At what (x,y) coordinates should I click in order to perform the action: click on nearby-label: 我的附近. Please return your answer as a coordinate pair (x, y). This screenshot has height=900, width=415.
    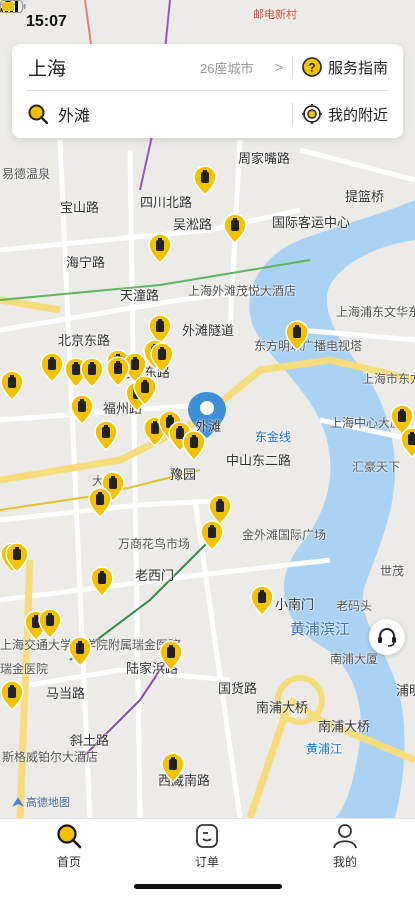
    Looking at the image, I should click on (358, 115).